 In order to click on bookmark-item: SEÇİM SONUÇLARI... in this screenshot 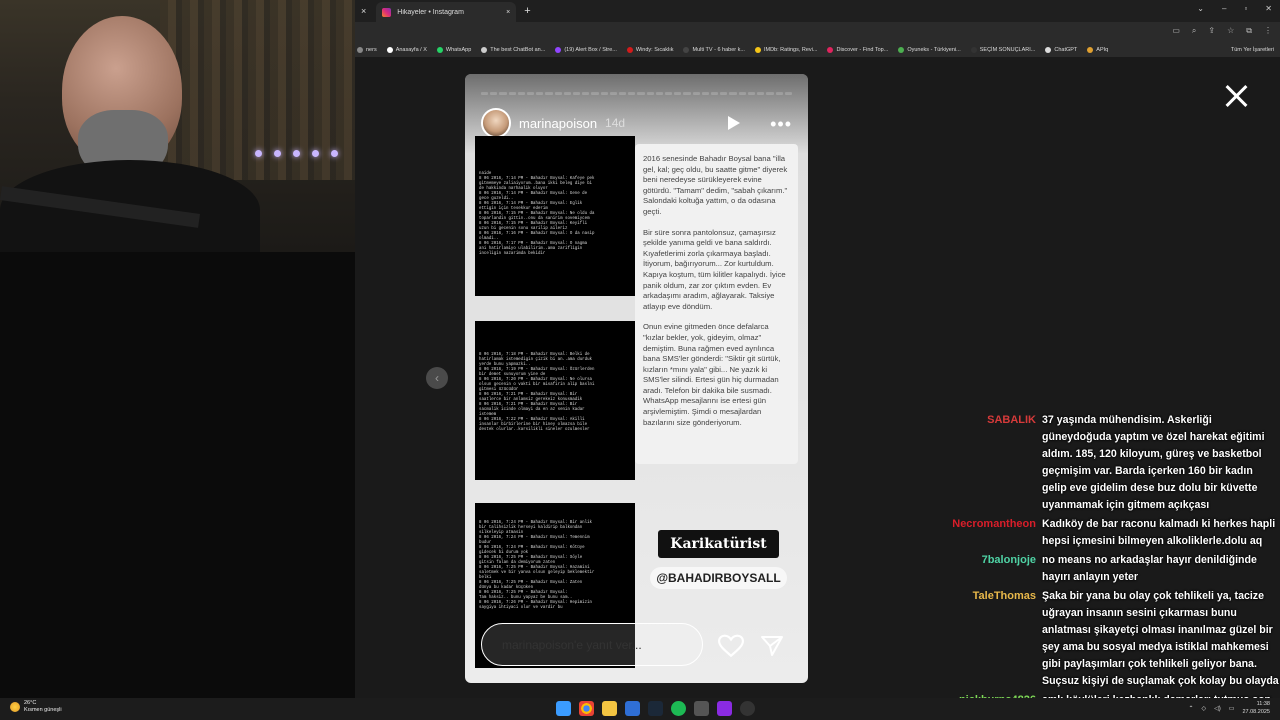, I will do `click(1003, 49)`.